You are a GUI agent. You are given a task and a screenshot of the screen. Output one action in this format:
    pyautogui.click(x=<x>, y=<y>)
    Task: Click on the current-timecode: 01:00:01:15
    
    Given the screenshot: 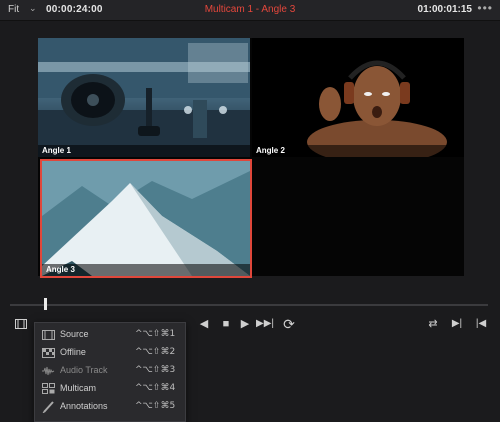 What is the action you would take?
    pyautogui.click(x=444, y=9)
    